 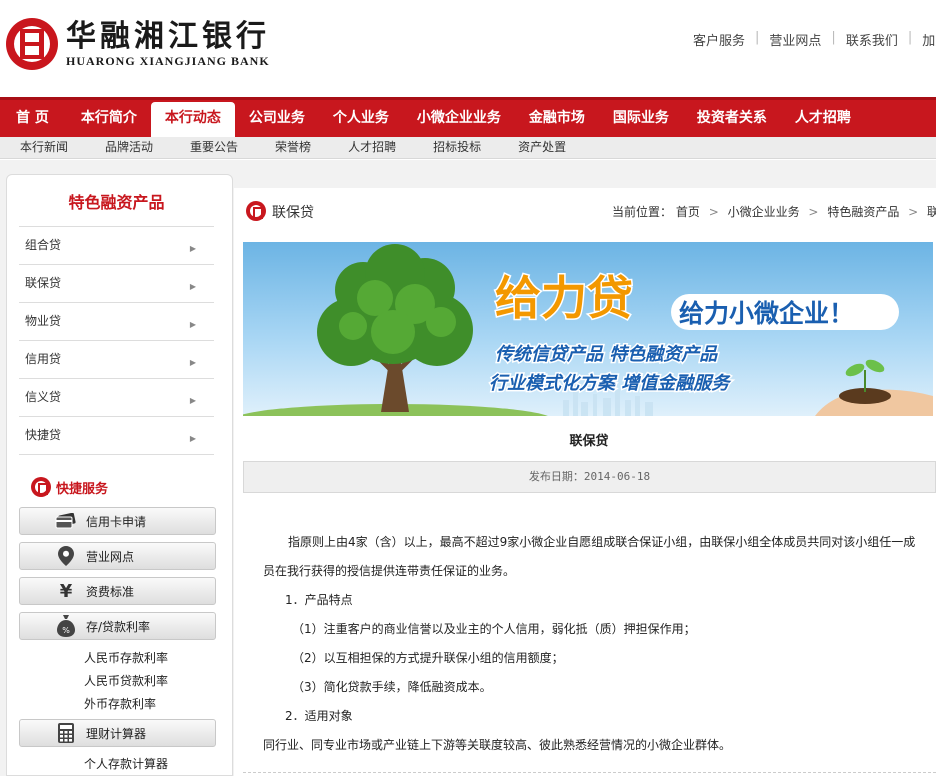 What do you see at coordinates (116, 322) in the screenshot?
I see `sidebar-item-property-loan: 物业贷 ▶` at bounding box center [116, 322].